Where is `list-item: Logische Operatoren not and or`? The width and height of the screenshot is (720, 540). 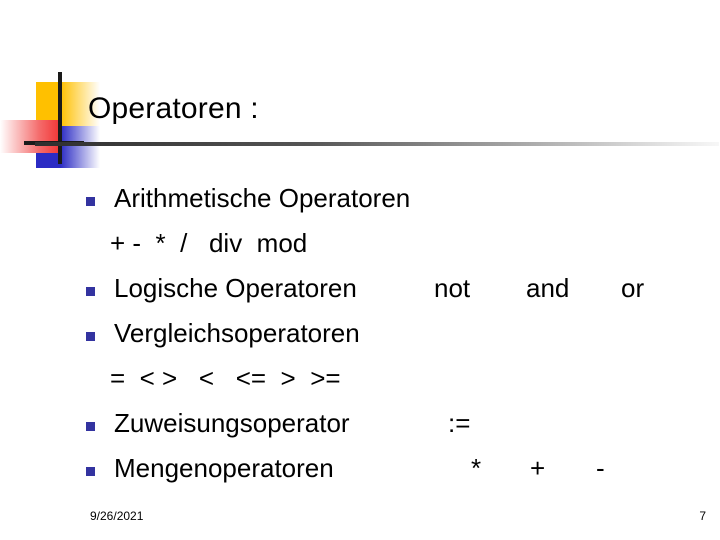 list-item: Logische Operatoren not and or is located at coordinates (396, 295).